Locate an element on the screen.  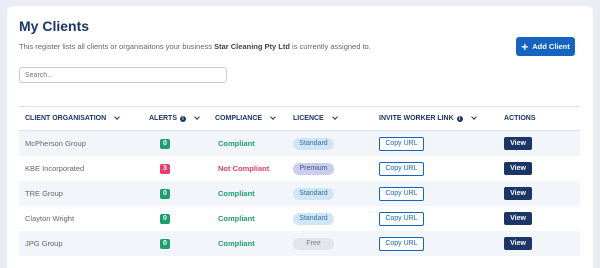
alert-count-badge: 3 is located at coordinates (165, 168).